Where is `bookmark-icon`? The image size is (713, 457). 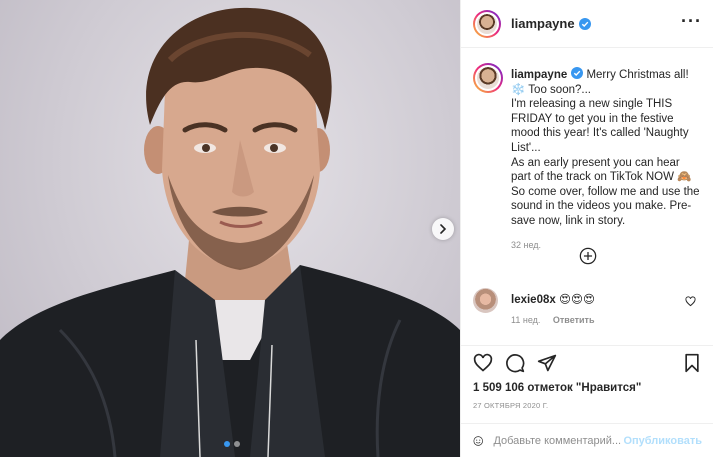
bookmark-icon is located at coordinates (692, 363).